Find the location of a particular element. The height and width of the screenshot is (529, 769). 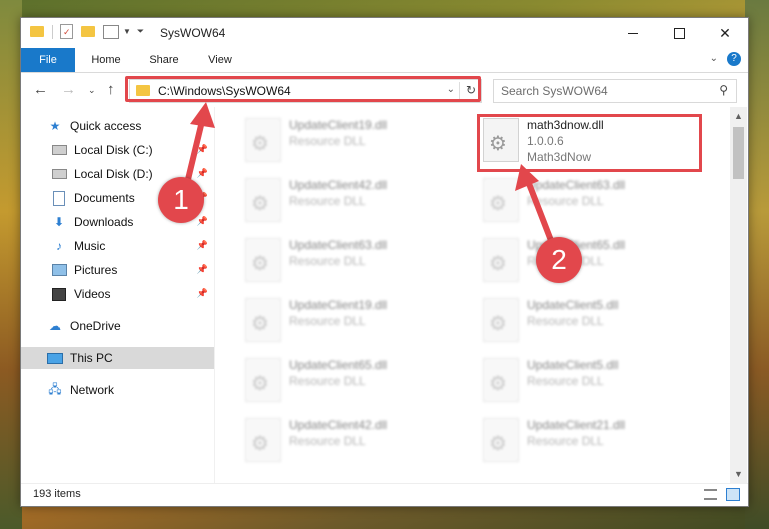

tab-home: Home is located at coordinates (106, 60).